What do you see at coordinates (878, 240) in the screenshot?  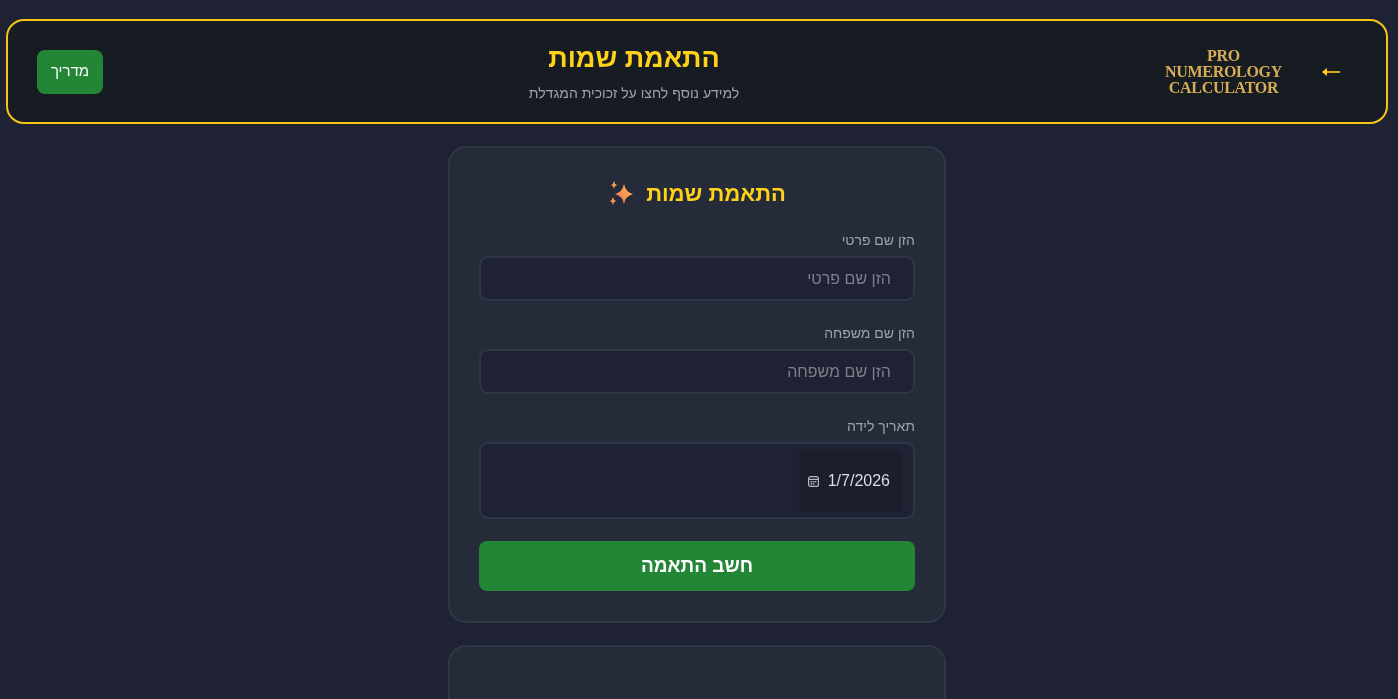 I see `field-label: הזן שם פרטי` at bounding box center [878, 240].